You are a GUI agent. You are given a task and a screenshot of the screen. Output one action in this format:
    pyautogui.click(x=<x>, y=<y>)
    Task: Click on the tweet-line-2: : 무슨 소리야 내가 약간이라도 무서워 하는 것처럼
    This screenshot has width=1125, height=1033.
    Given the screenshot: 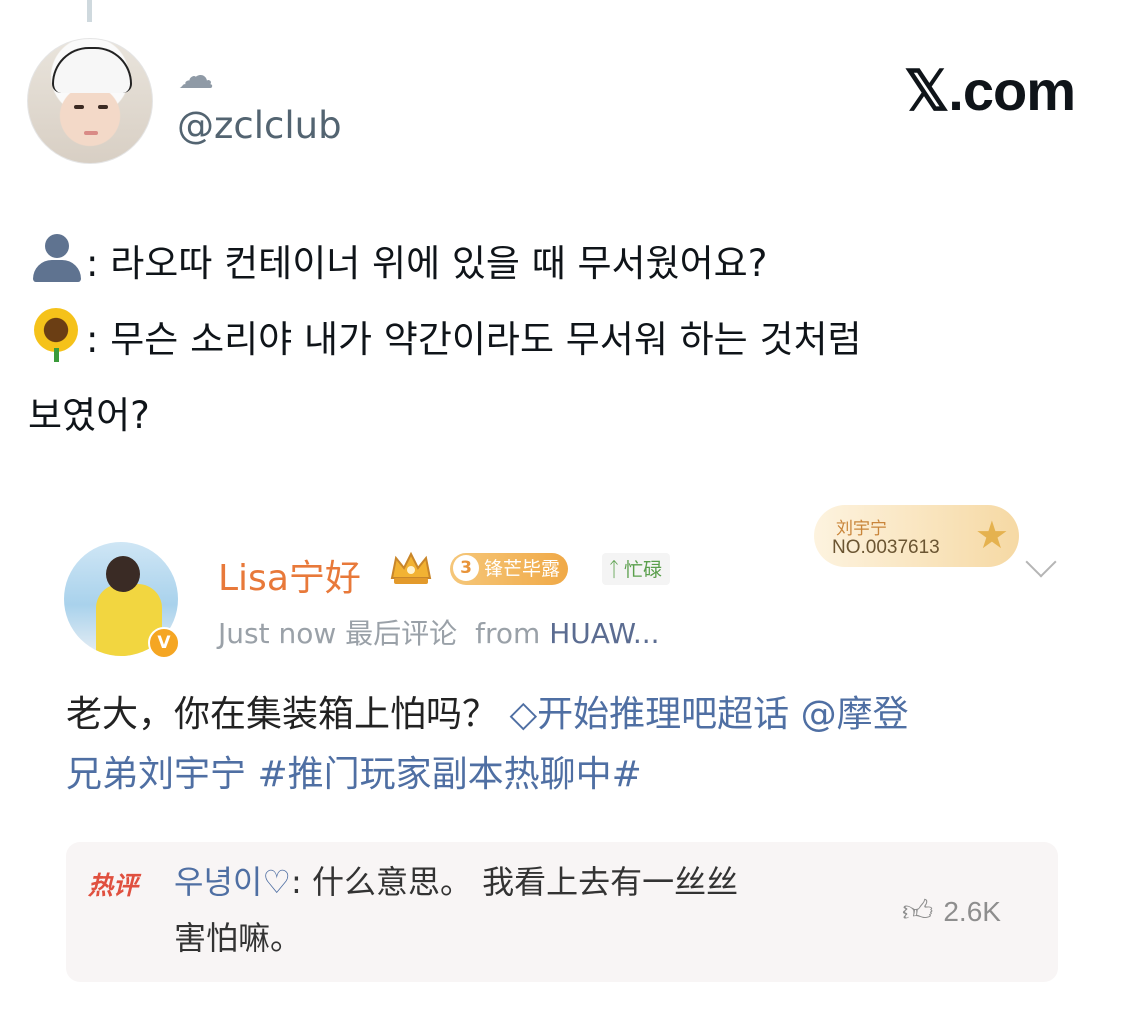 What is the action you would take?
    pyautogui.click(x=558, y=340)
    